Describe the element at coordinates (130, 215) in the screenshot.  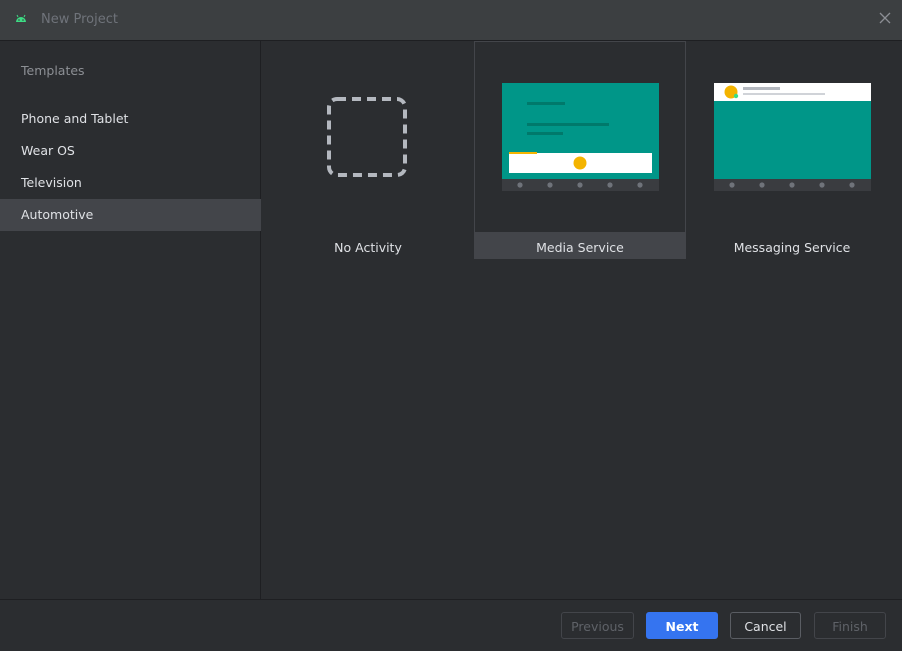
I see `sidebar-item-automotive: Automotive` at that location.